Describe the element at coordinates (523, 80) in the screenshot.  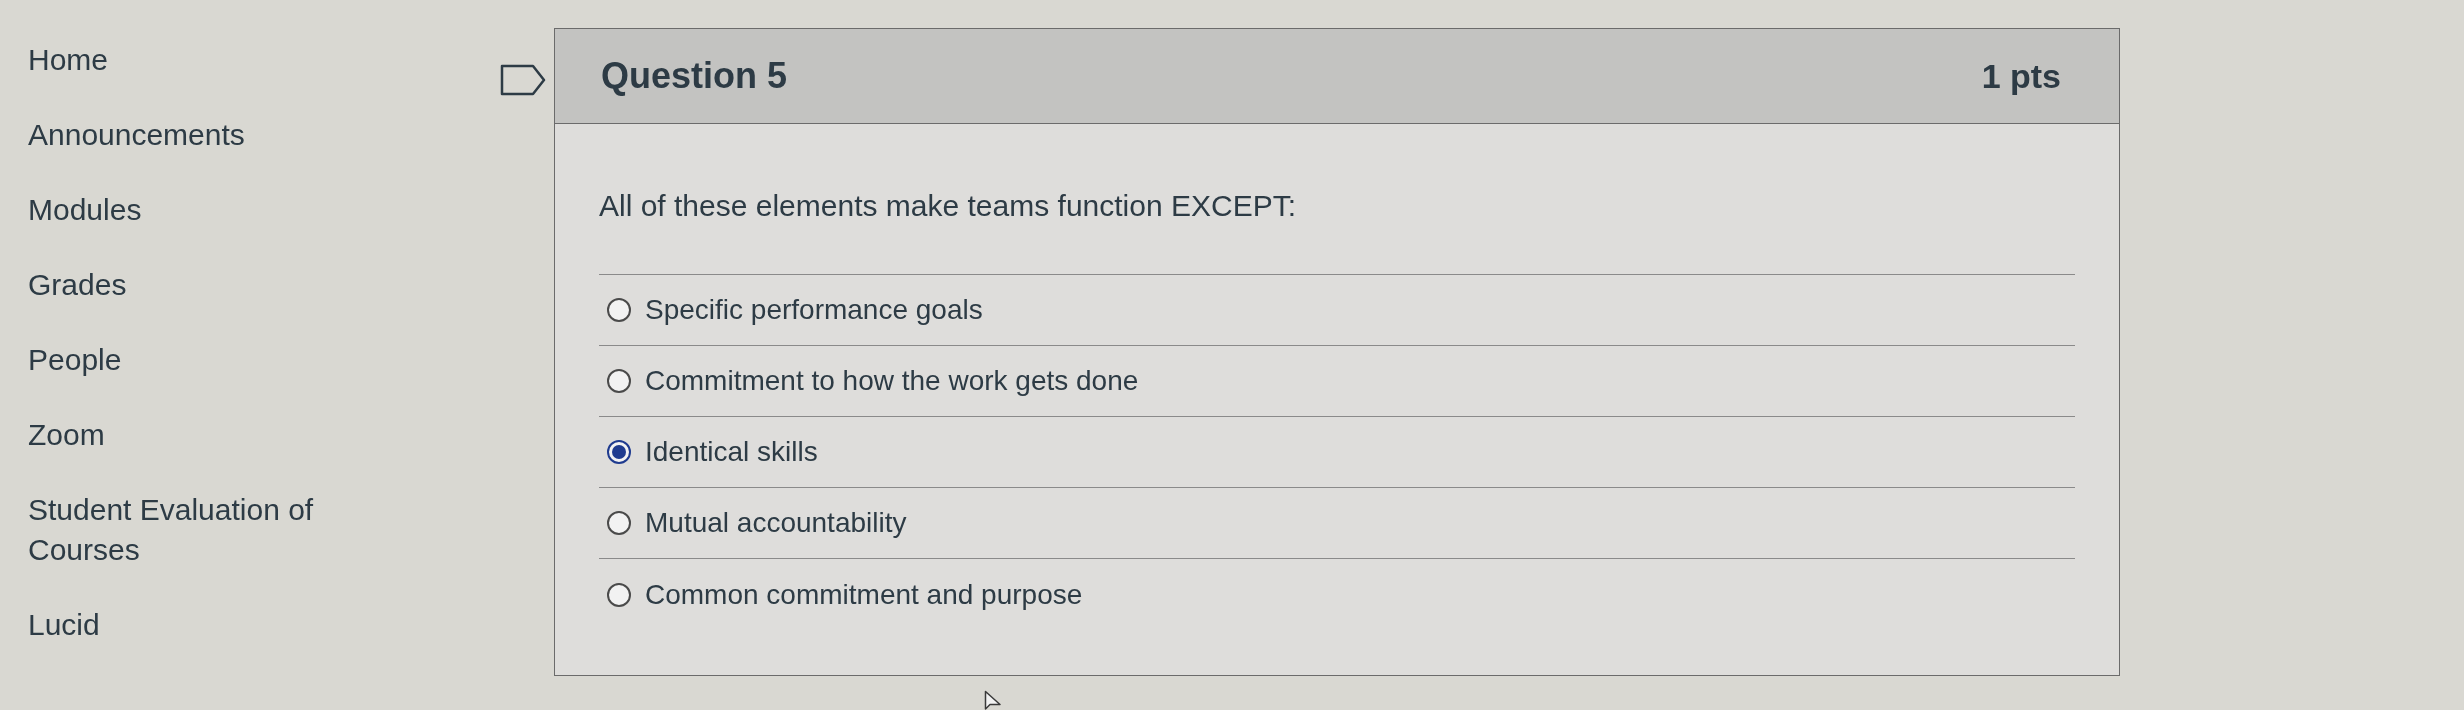
I see `flag-icon` at that location.